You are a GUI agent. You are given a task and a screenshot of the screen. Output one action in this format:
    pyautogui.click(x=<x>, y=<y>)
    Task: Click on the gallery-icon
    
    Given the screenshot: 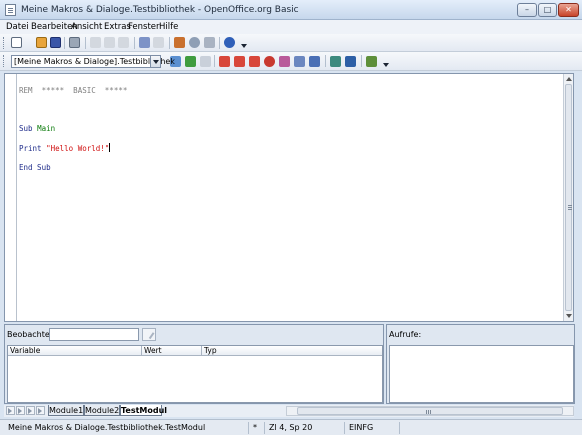 What is the action you would take?
    pyautogui.click(x=179, y=42)
    